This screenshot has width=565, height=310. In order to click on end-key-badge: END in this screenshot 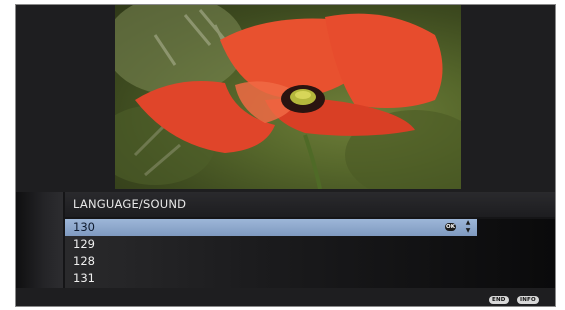, I will do `click(499, 300)`.